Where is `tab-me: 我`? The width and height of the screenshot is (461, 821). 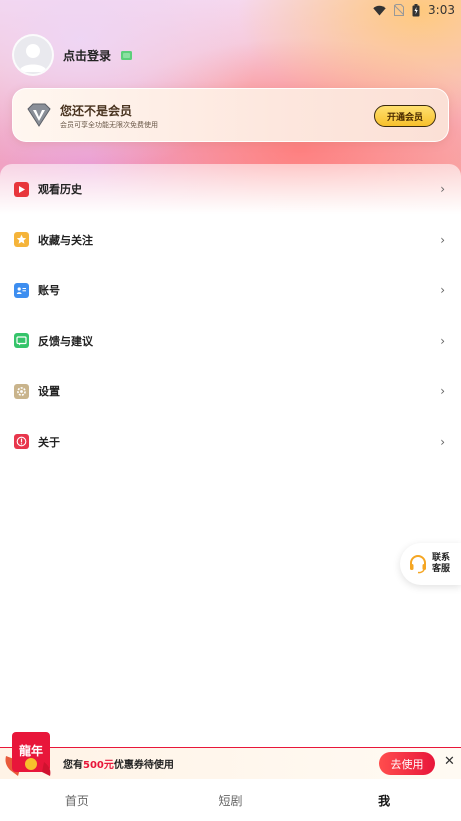 tab-me: 我 is located at coordinates (384, 800).